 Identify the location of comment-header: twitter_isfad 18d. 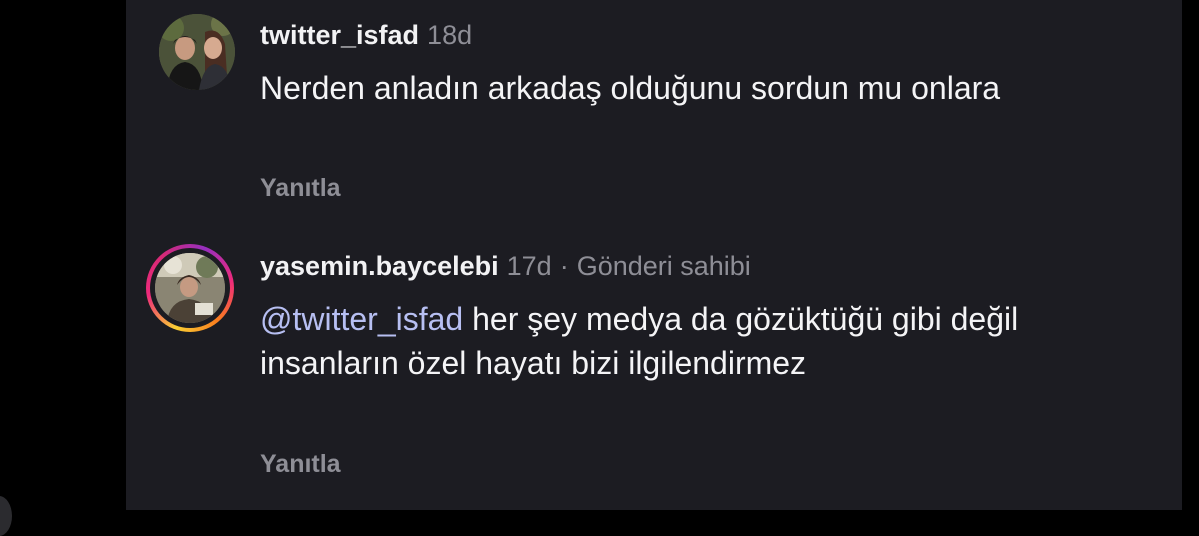
(366, 35).